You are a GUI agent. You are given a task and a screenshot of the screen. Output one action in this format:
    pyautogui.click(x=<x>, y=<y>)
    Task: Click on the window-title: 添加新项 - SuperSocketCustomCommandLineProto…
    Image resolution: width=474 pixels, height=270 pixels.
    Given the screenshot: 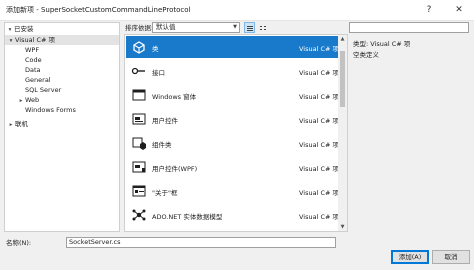 What is the action you would take?
    pyautogui.click(x=98, y=10)
    